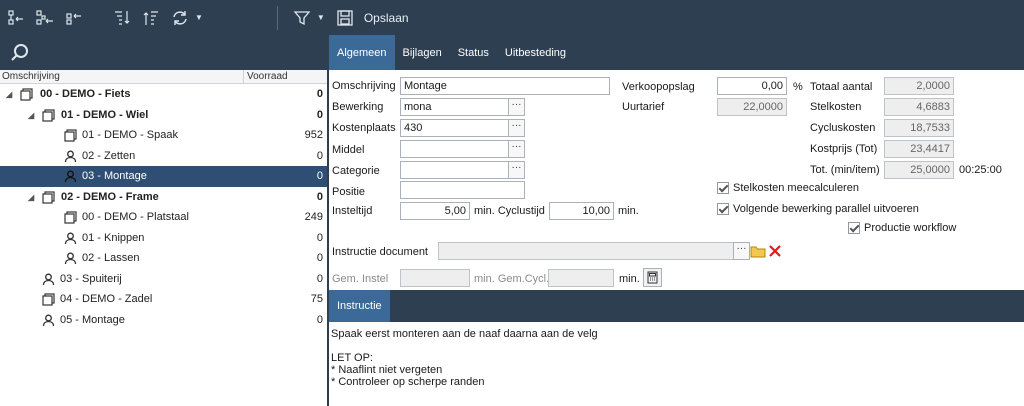 This screenshot has width=1024, height=406. Describe the element at coordinates (581, 278) in the screenshot. I see `gem-cycl-field` at that location.